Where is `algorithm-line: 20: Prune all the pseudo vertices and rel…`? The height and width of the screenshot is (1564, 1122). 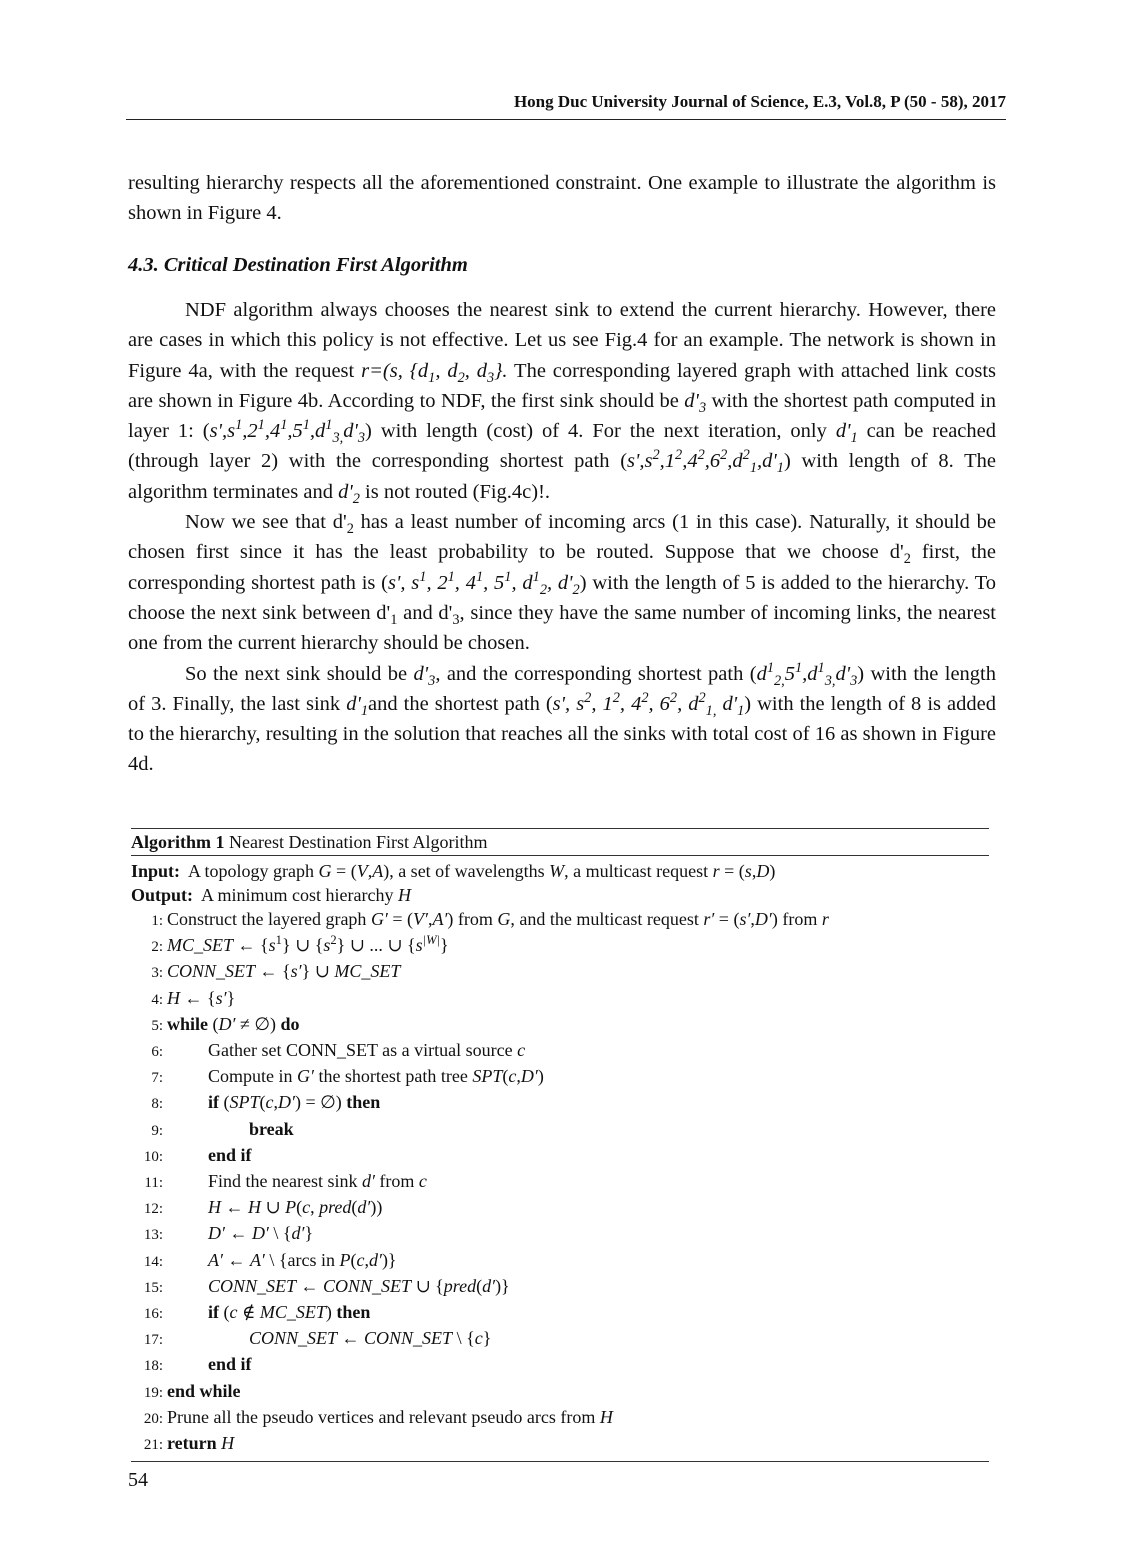
algorithm-line: 20: Prune all the pseudo vertices and rel… is located at coordinates (560, 1418).